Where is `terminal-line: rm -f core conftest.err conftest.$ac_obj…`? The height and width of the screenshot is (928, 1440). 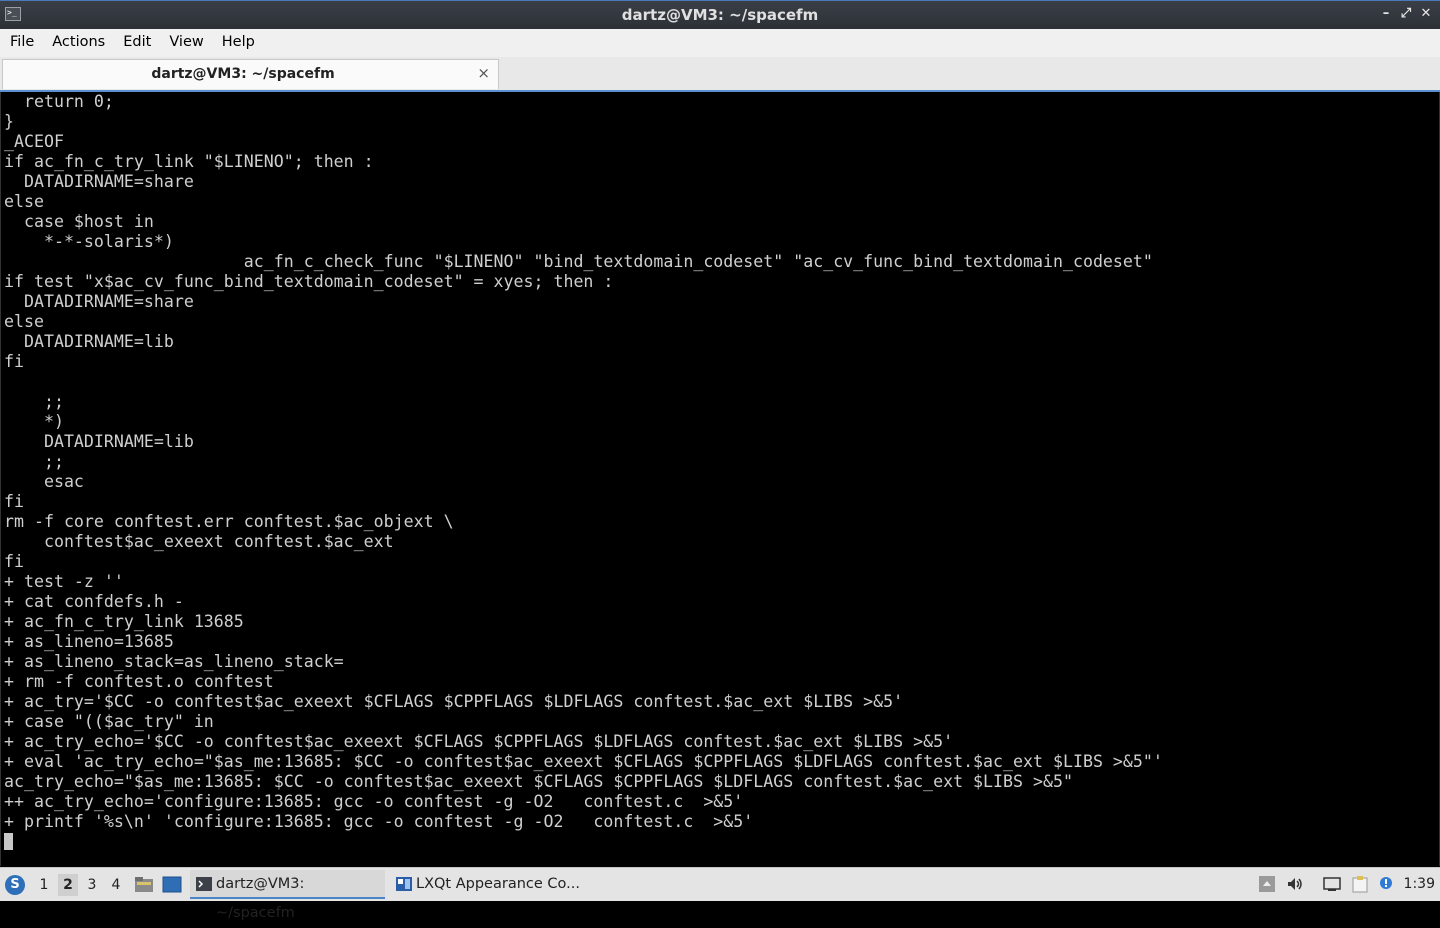 terminal-line: rm -f core conftest.err conftest.$ac_obj… is located at coordinates (229, 521).